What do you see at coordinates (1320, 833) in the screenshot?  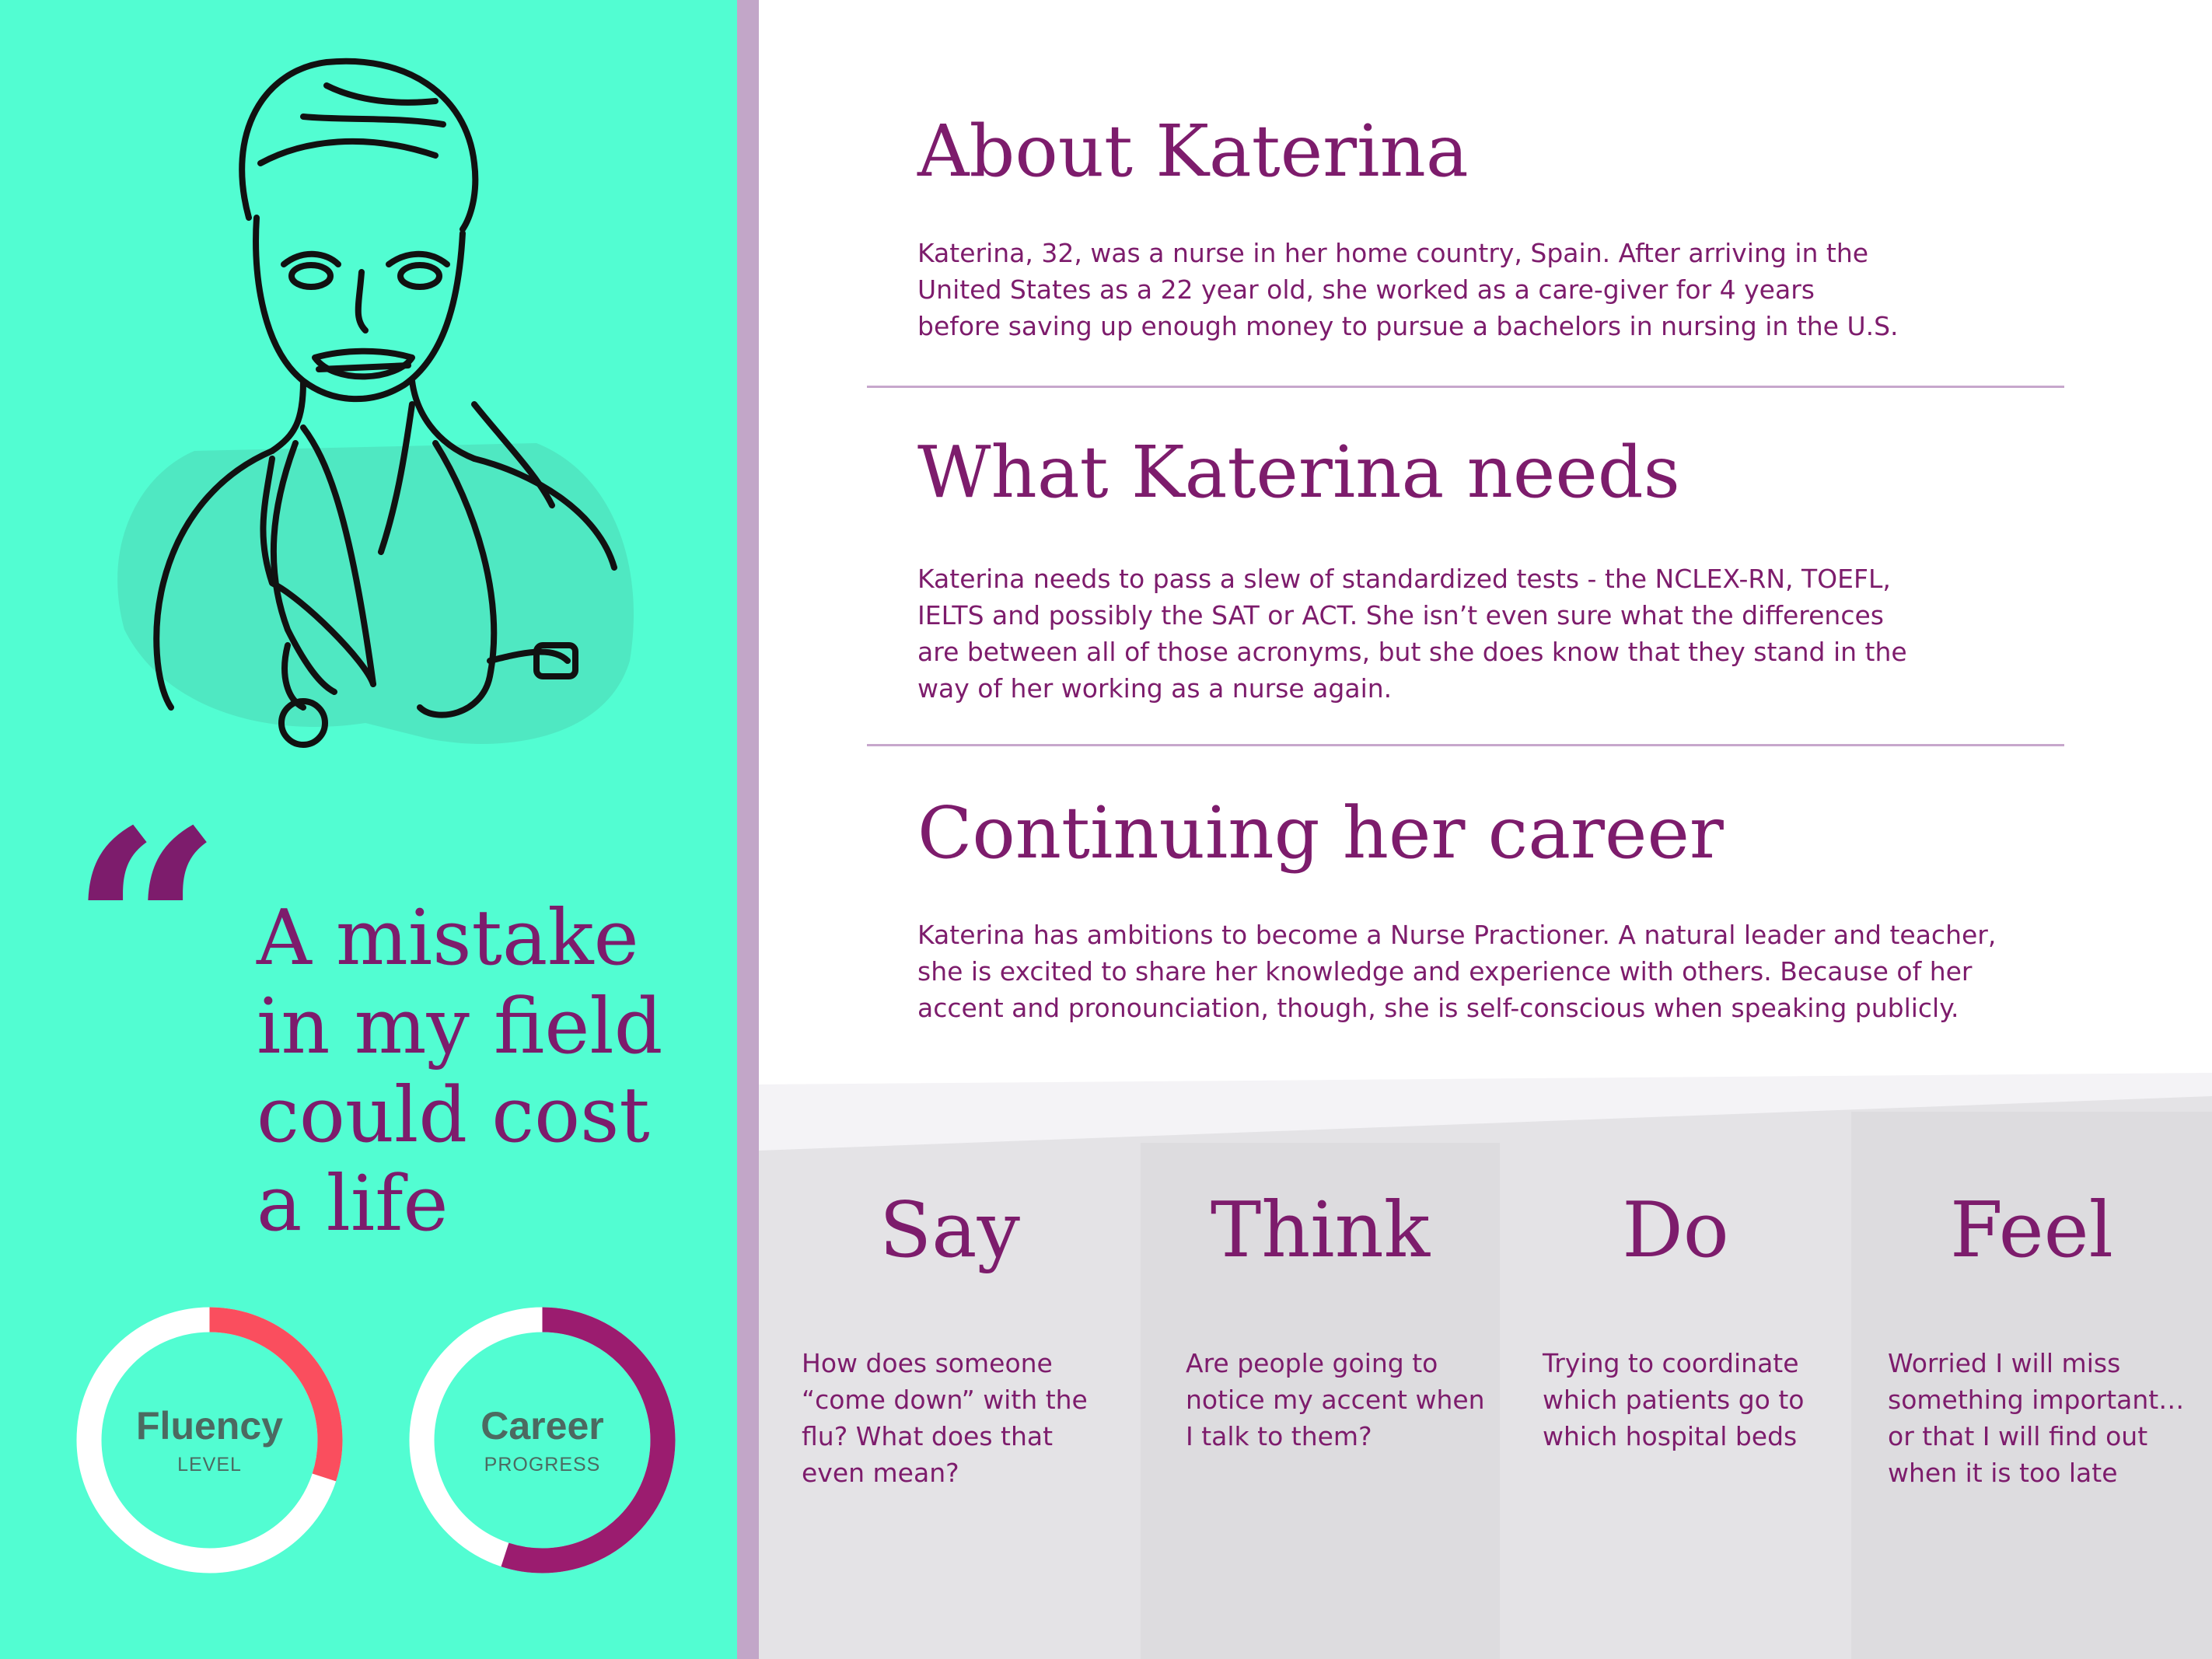 I see `career-heading: Continuing her career` at bounding box center [1320, 833].